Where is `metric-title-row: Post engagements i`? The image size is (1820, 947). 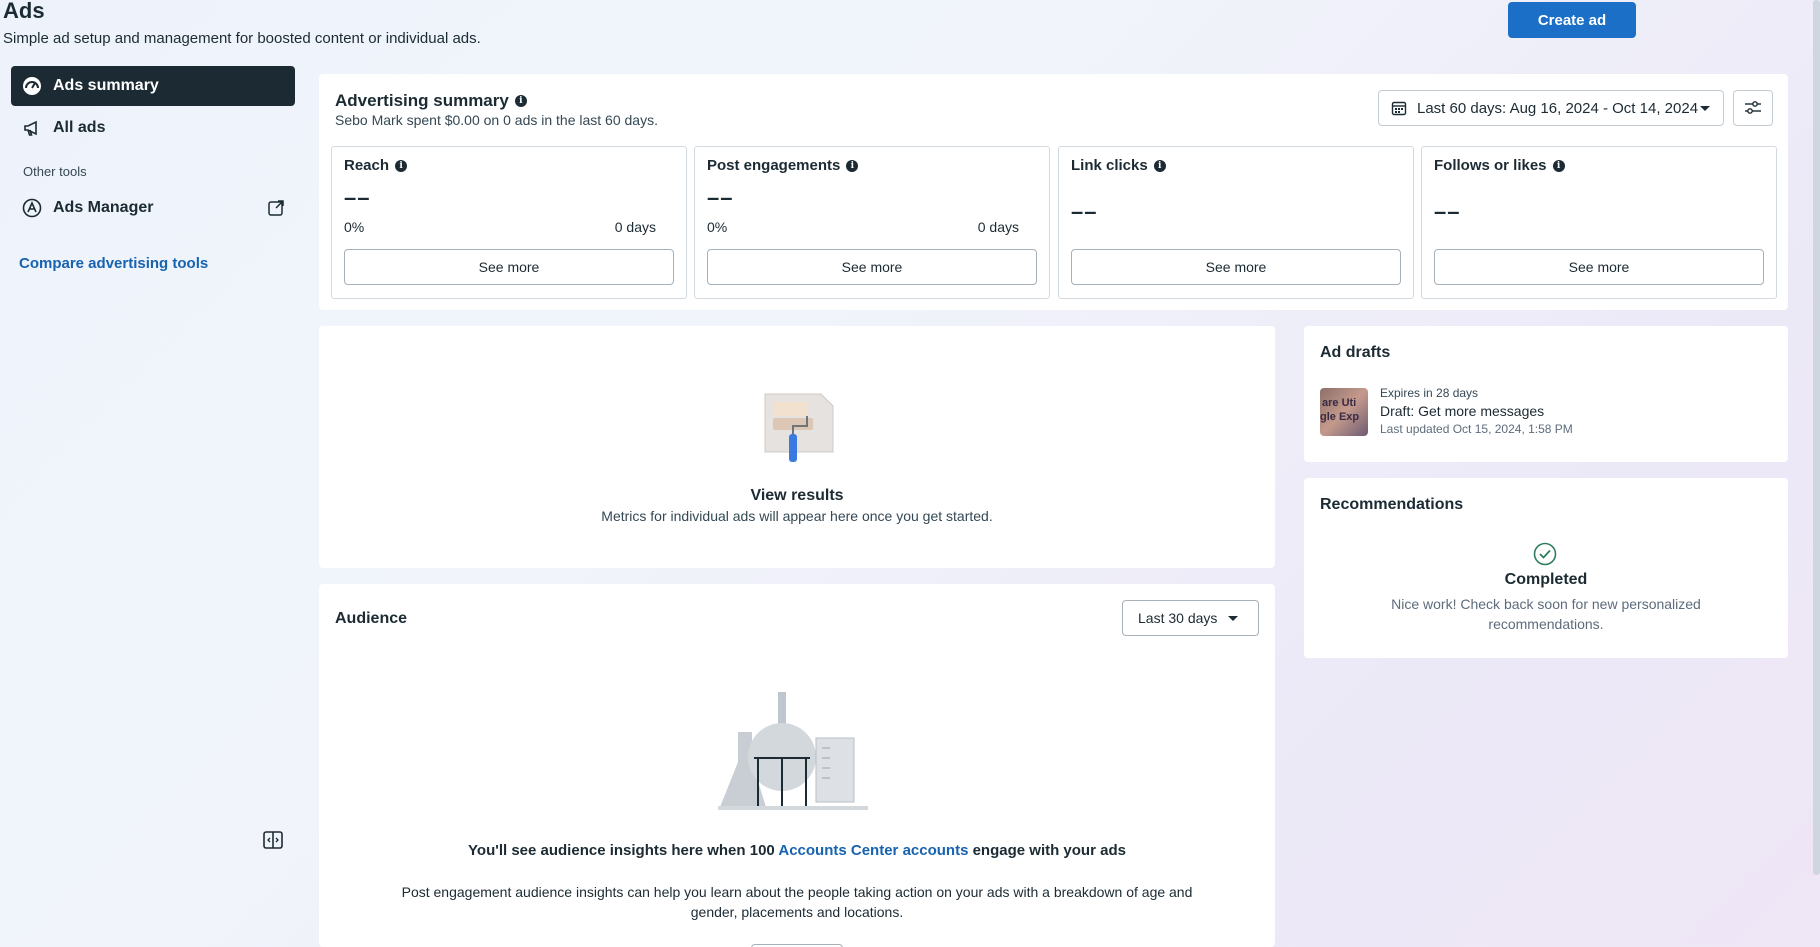 metric-title-row: Post engagements i is located at coordinates (783, 165).